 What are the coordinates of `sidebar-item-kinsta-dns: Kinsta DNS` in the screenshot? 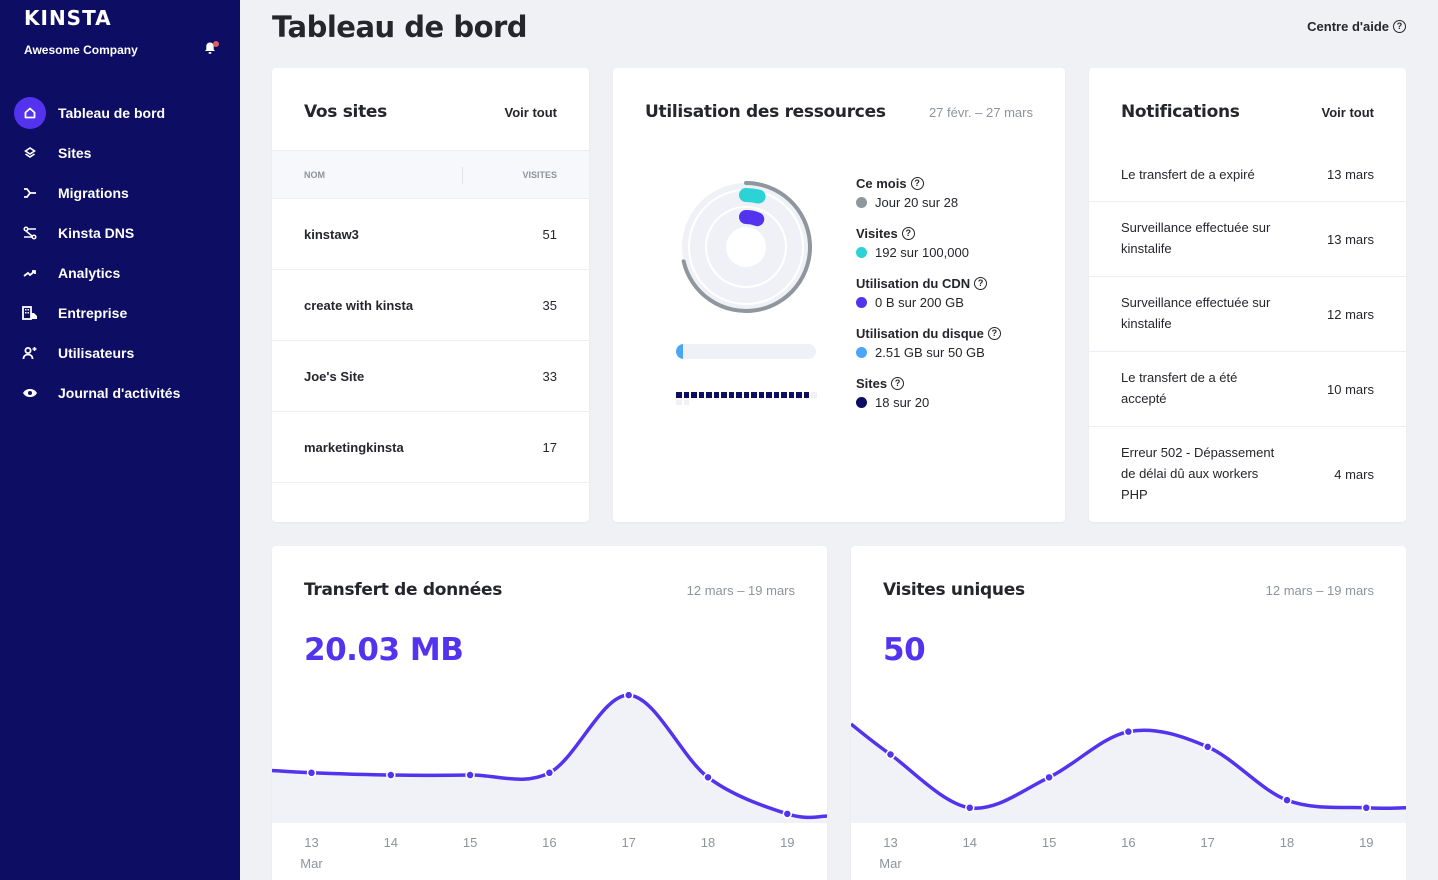 It's located at (120, 233).